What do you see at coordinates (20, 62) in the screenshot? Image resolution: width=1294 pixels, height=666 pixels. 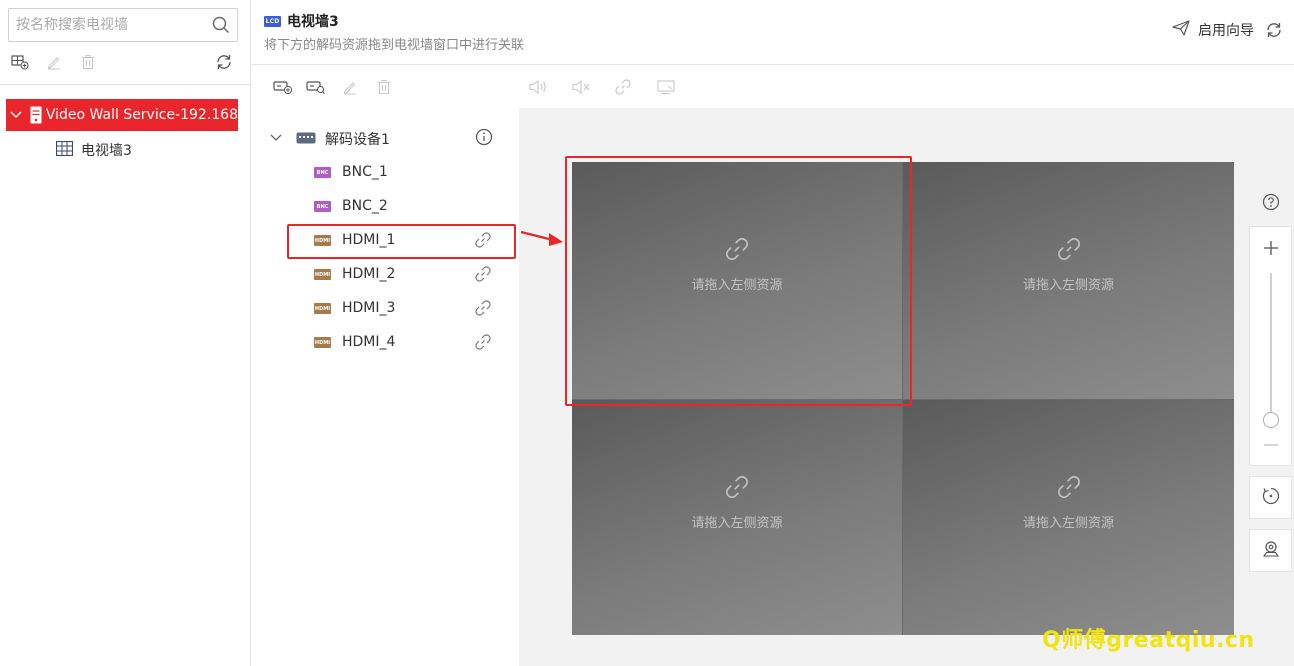 I see `add-wall-icon` at bounding box center [20, 62].